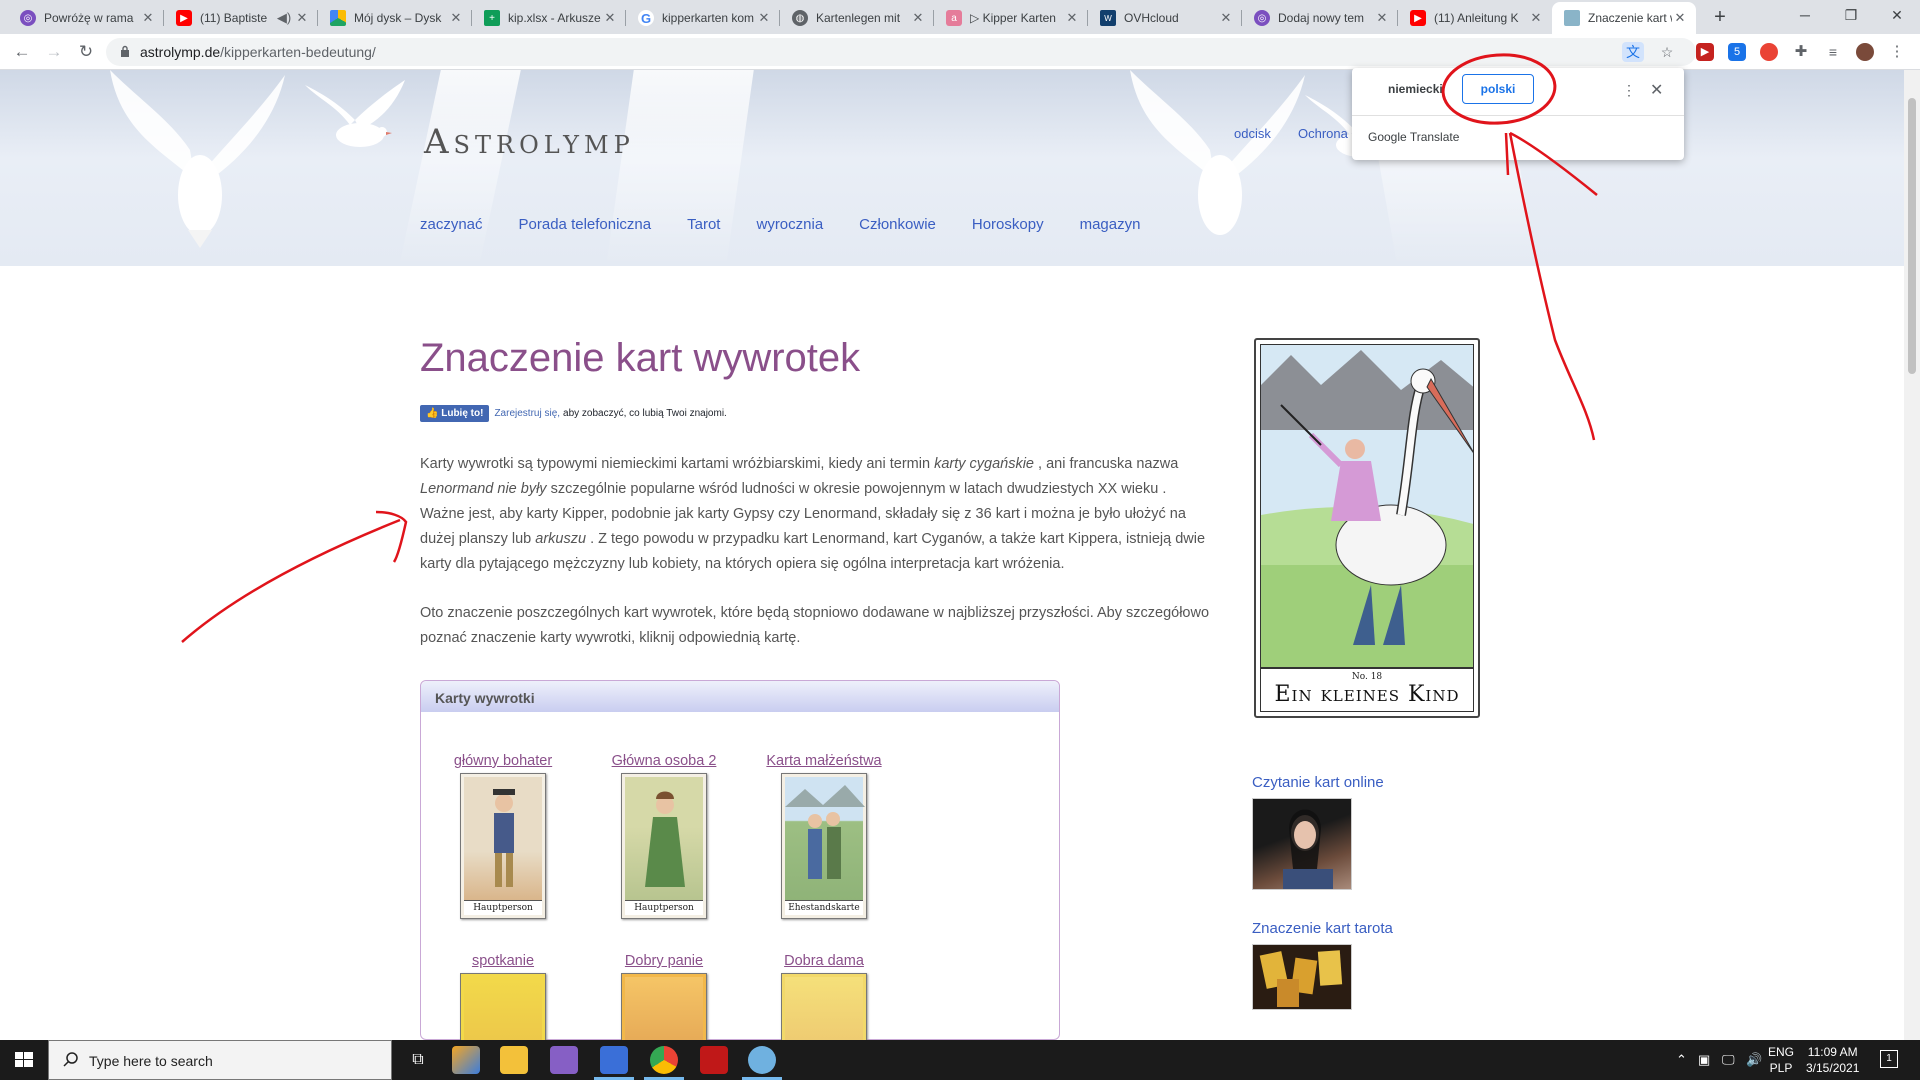  What do you see at coordinates (1728, 1060) in the screenshot?
I see `network-icon: 🖵` at bounding box center [1728, 1060].